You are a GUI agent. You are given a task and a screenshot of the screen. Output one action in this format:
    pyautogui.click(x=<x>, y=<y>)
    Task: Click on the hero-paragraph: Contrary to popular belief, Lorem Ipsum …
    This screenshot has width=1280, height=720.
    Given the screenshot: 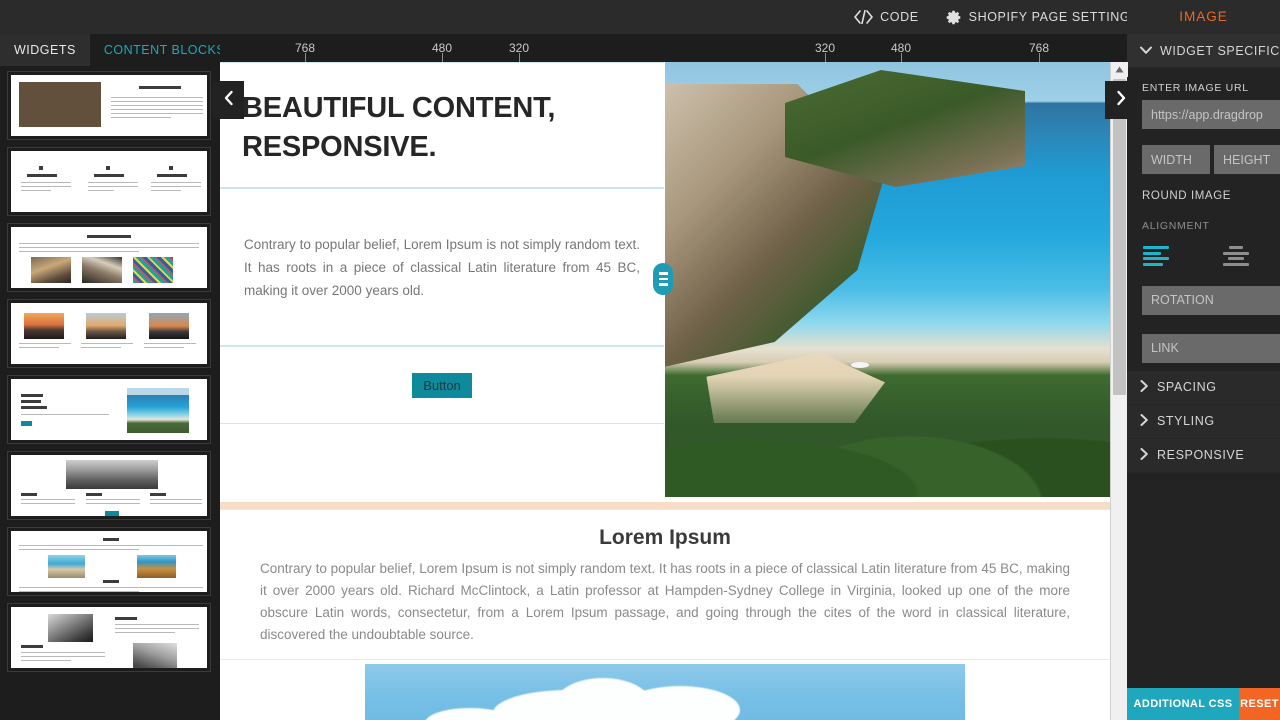 What is the action you would take?
    pyautogui.click(x=442, y=268)
    